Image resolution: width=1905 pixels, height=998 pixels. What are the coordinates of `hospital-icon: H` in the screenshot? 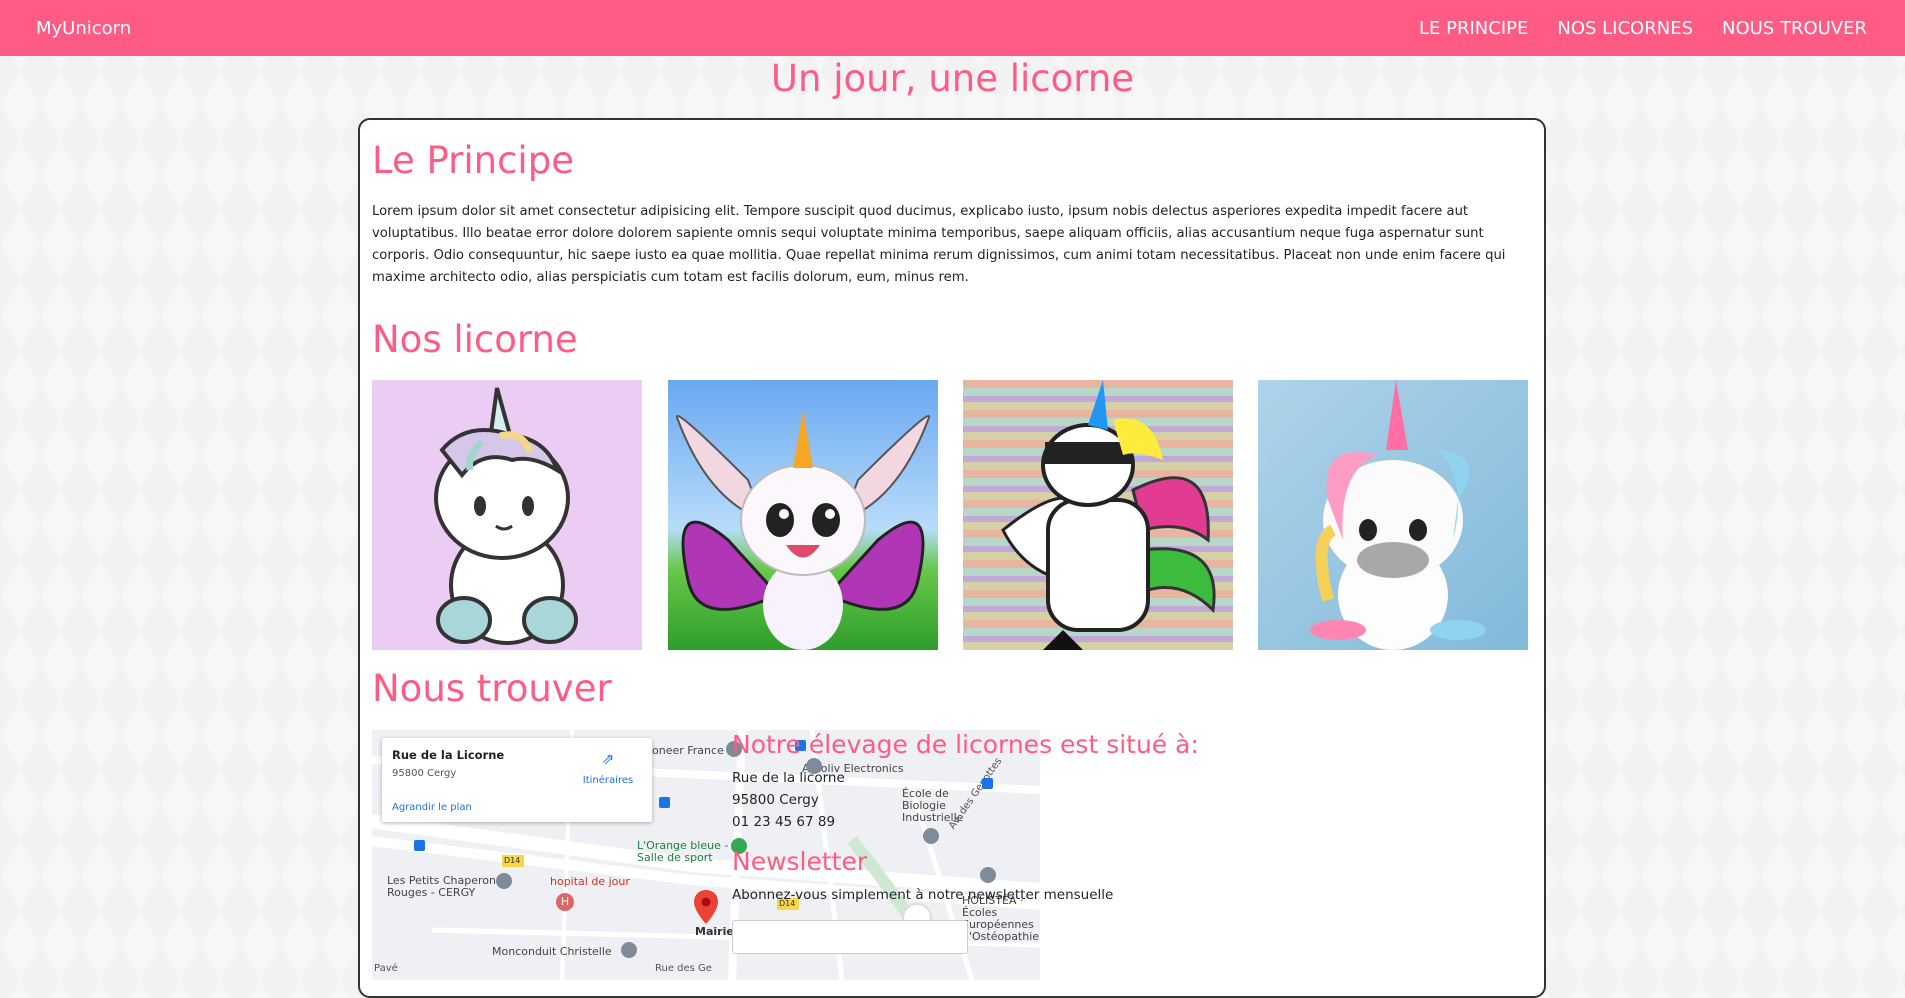 It's located at (565, 902).